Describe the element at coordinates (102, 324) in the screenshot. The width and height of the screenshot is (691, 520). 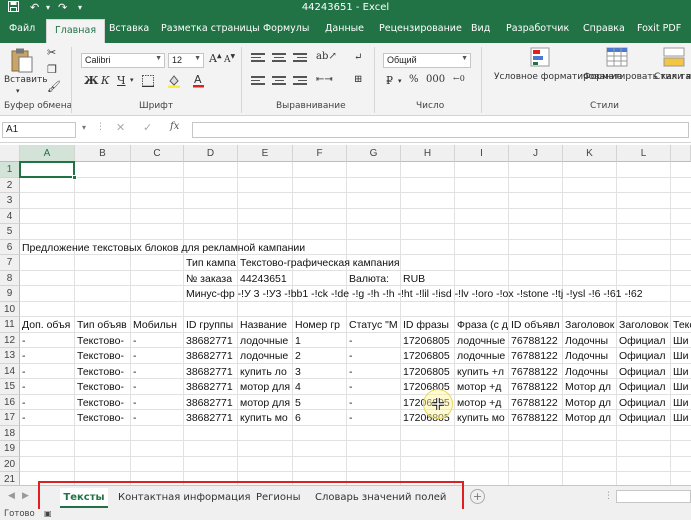
I see `cell: Тип объяв` at that location.